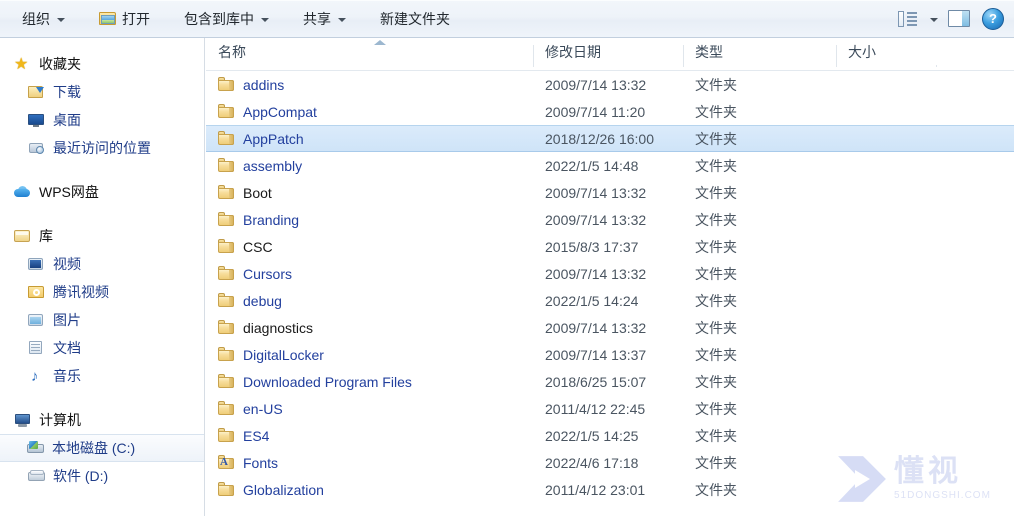 The height and width of the screenshot is (516, 1014). What do you see at coordinates (67, 264) in the screenshot?
I see `sidebar-item-label: 视频` at bounding box center [67, 264].